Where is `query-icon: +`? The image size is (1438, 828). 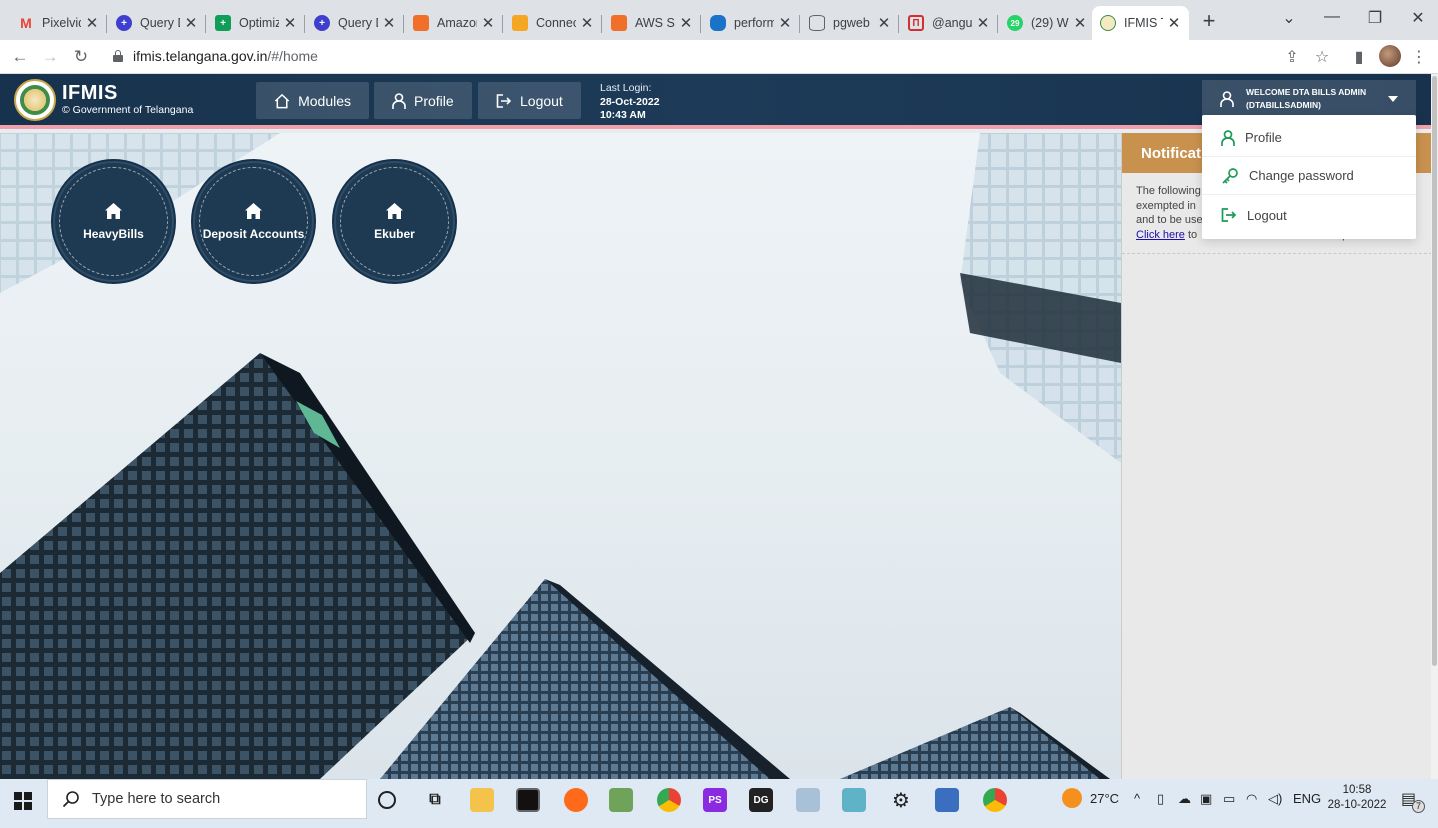
query-icon: + is located at coordinates (322, 23).